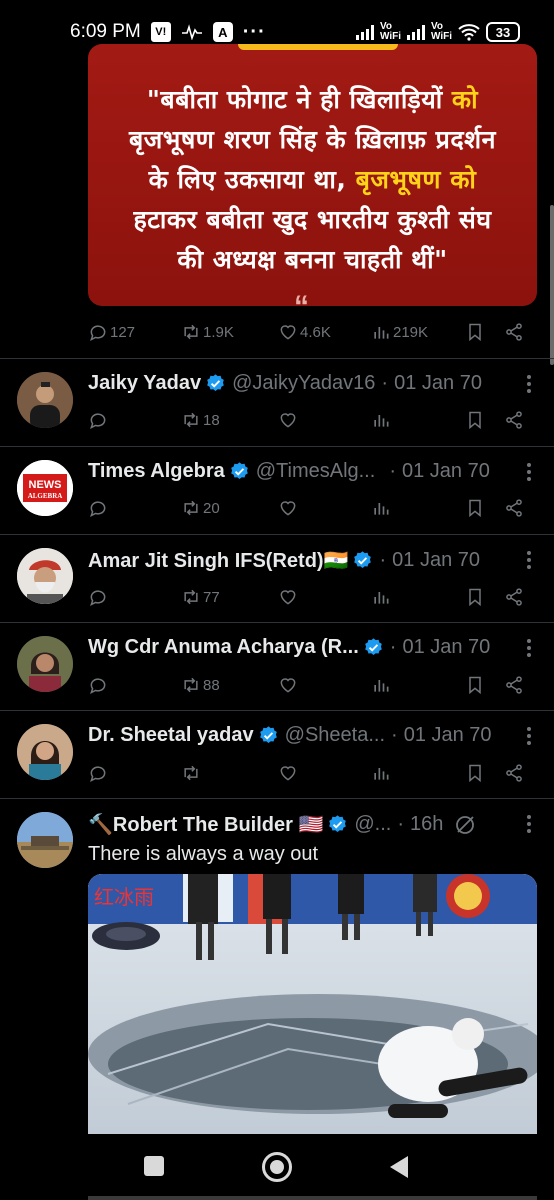  I want to click on retweet-button: 1.9K, so click(207, 332).